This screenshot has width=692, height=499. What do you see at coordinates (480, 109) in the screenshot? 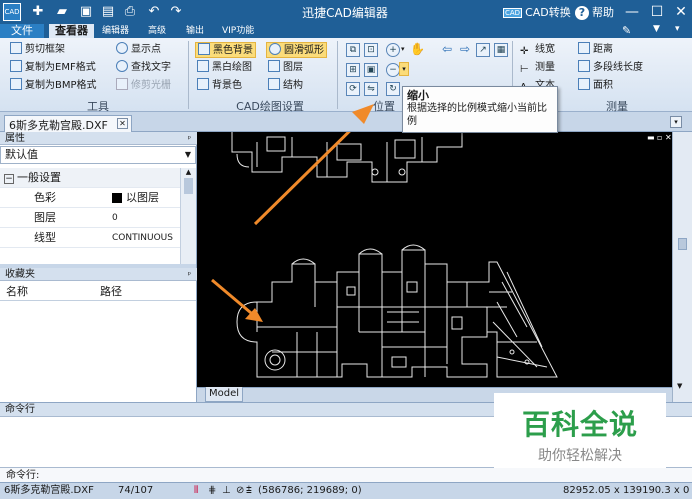
I see `zoom-out-tooltip: 缩小 根据选择的比例模式缩小当前比例` at bounding box center [480, 109].